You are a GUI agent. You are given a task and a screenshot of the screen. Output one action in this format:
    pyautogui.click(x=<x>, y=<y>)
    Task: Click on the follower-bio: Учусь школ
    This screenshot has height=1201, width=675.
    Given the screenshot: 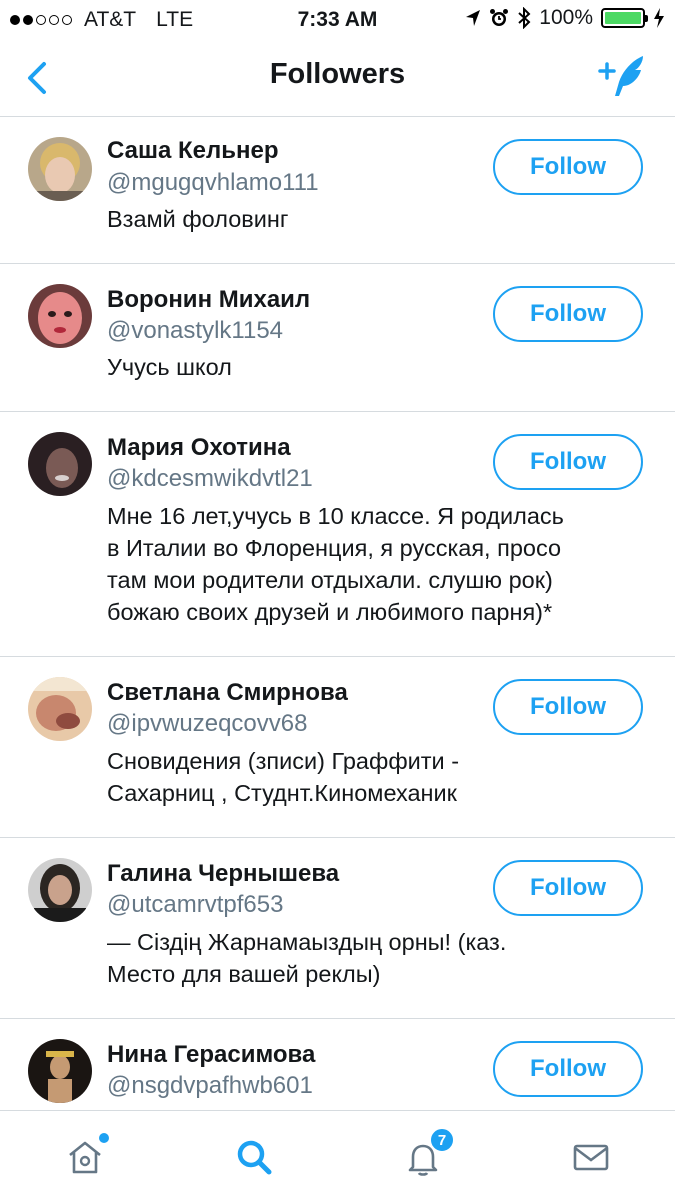 What is the action you would take?
    pyautogui.click(x=169, y=367)
    